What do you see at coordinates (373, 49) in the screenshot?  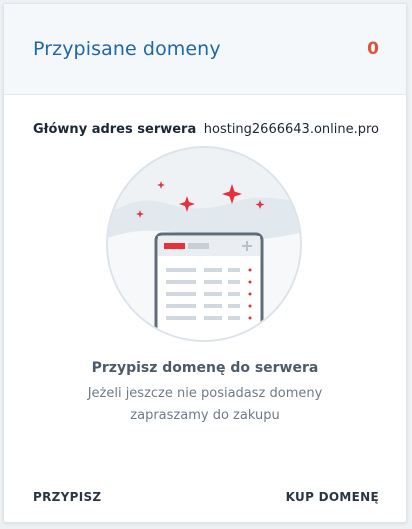 I see `domain-count: 0` at bounding box center [373, 49].